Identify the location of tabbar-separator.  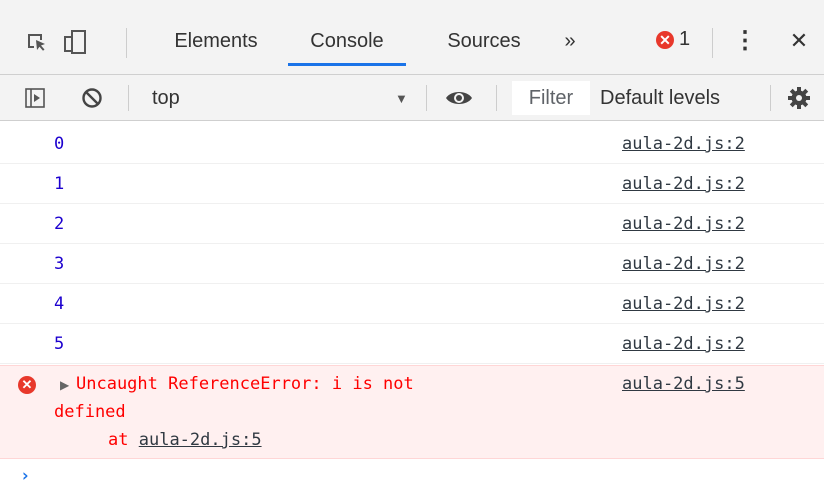
(126, 43).